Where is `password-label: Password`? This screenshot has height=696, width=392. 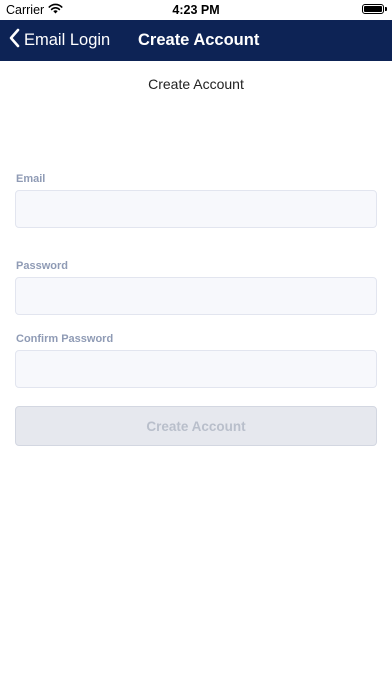 password-label: Password is located at coordinates (42, 266).